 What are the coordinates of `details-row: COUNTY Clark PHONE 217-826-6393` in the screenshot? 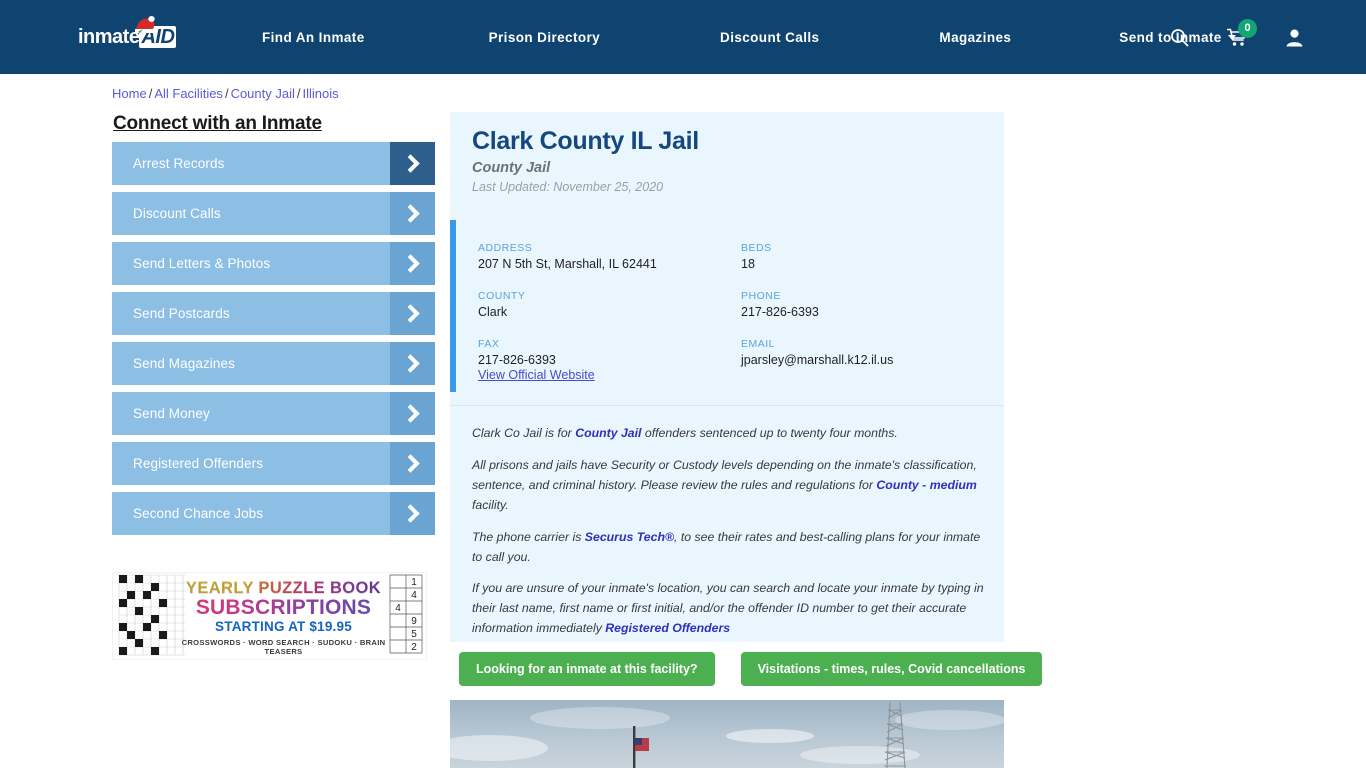 It's located at (741, 304).